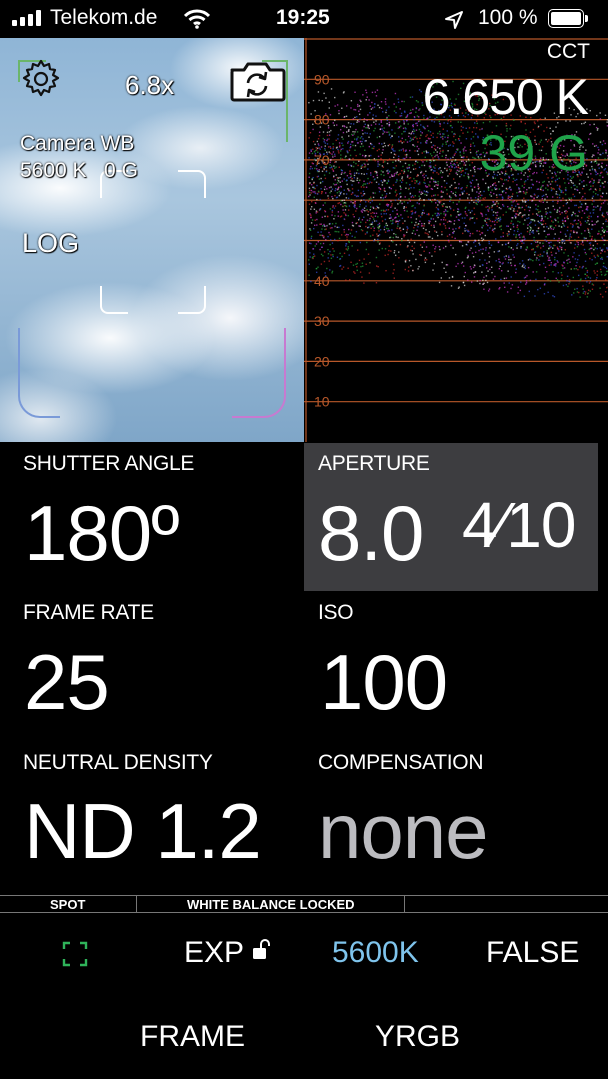 Image resolution: width=608 pixels, height=1079 pixels. Describe the element at coordinates (149, 85) in the screenshot. I see `zoom-level: 6.8x` at that location.